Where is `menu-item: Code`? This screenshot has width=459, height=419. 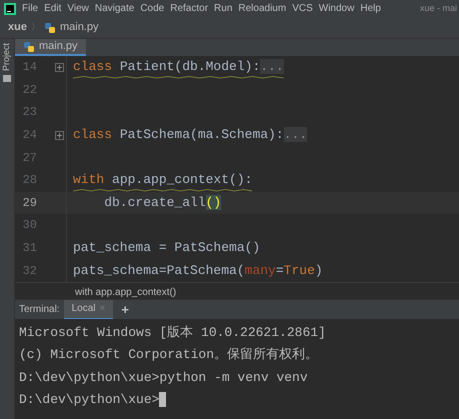 menu-item: Code is located at coordinates (152, 8).